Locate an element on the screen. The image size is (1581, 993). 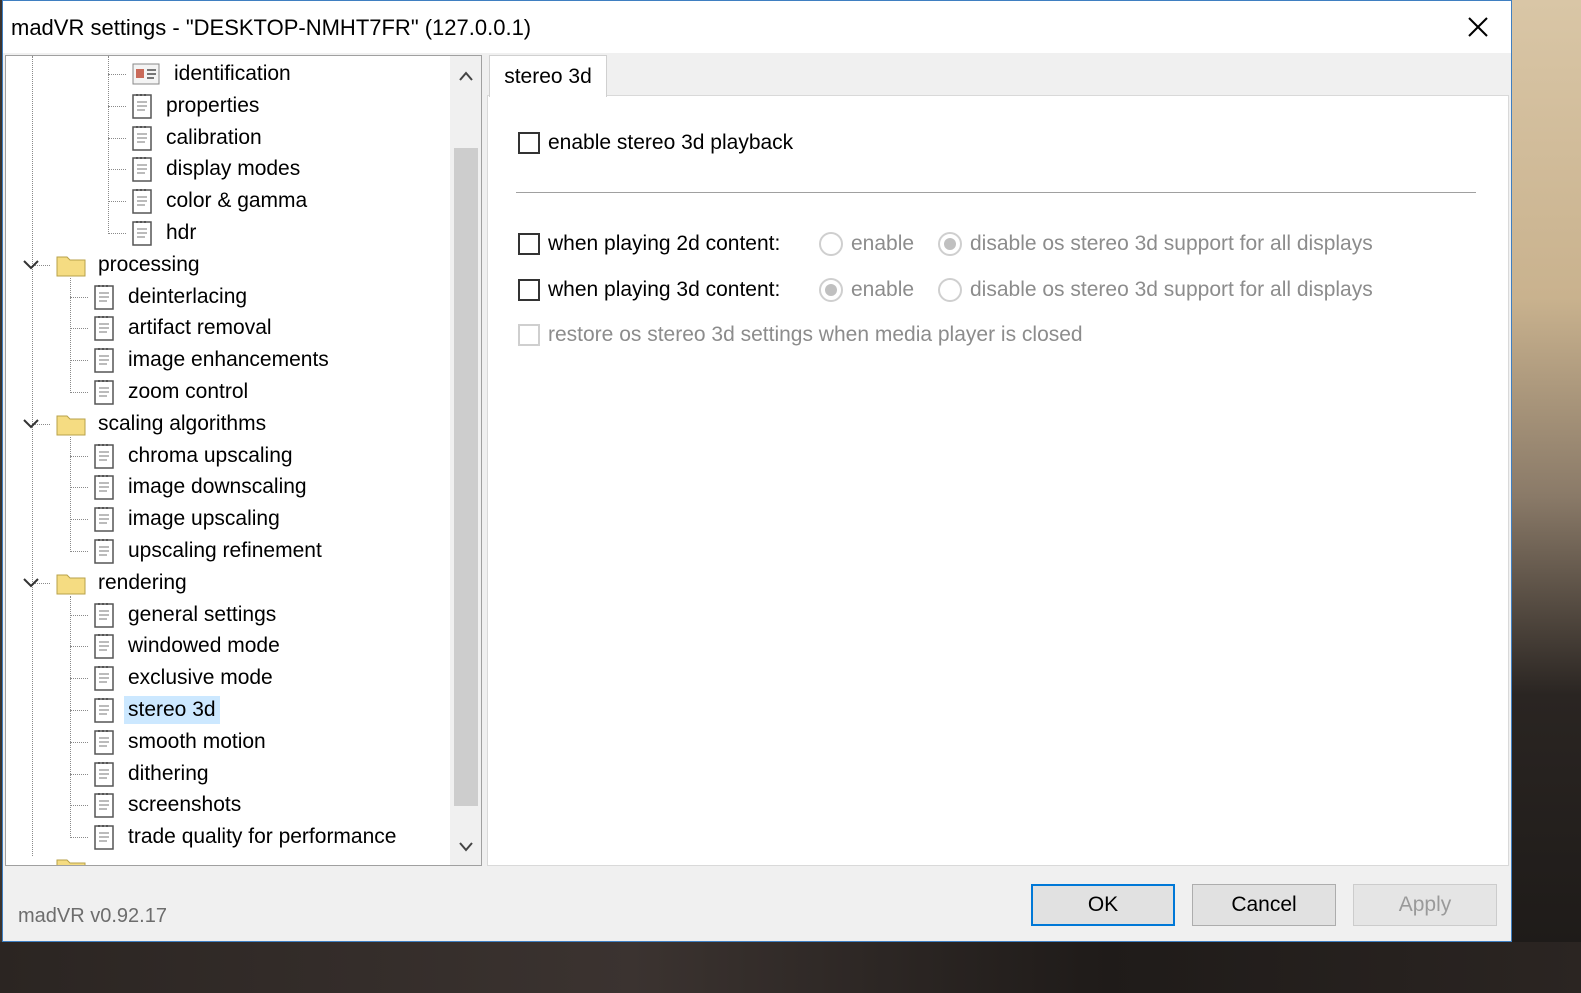
ok-button: OK is located at coordinates (1103, 905).